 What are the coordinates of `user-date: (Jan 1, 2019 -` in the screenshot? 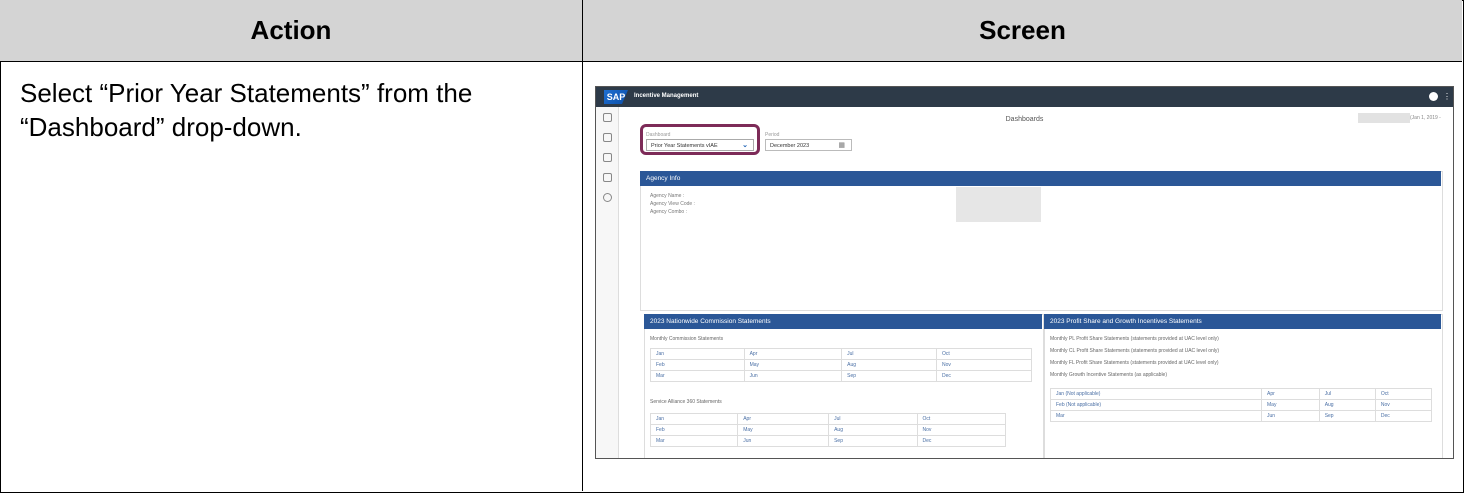 It's located at (1425, 118).